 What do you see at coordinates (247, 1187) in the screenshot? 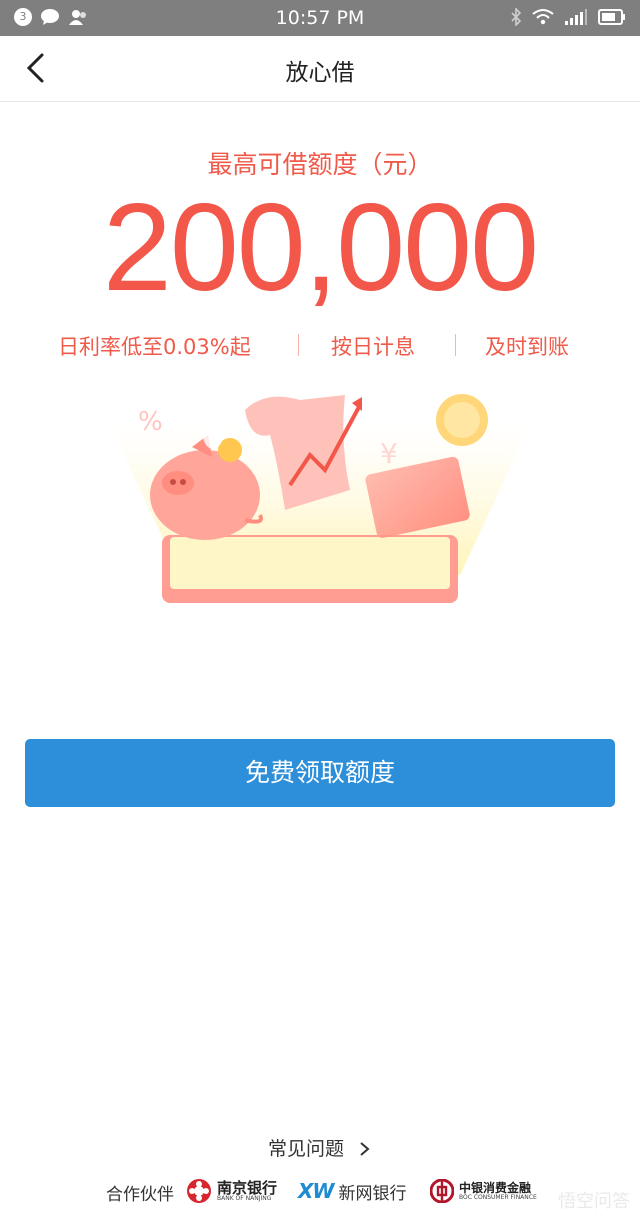
I see `partner-name: 南京银行` at bounding box center [247, 1187].